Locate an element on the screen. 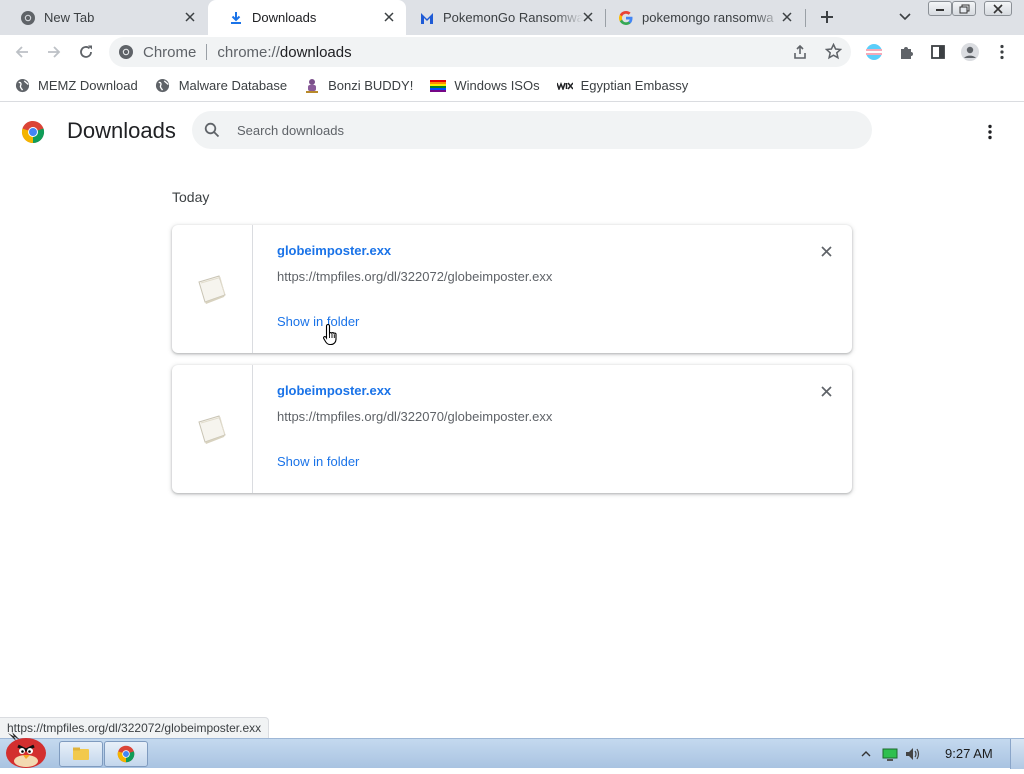 The width and height of the screenshot is (1024, 774). reload-button is located at coordinates (86, 52).